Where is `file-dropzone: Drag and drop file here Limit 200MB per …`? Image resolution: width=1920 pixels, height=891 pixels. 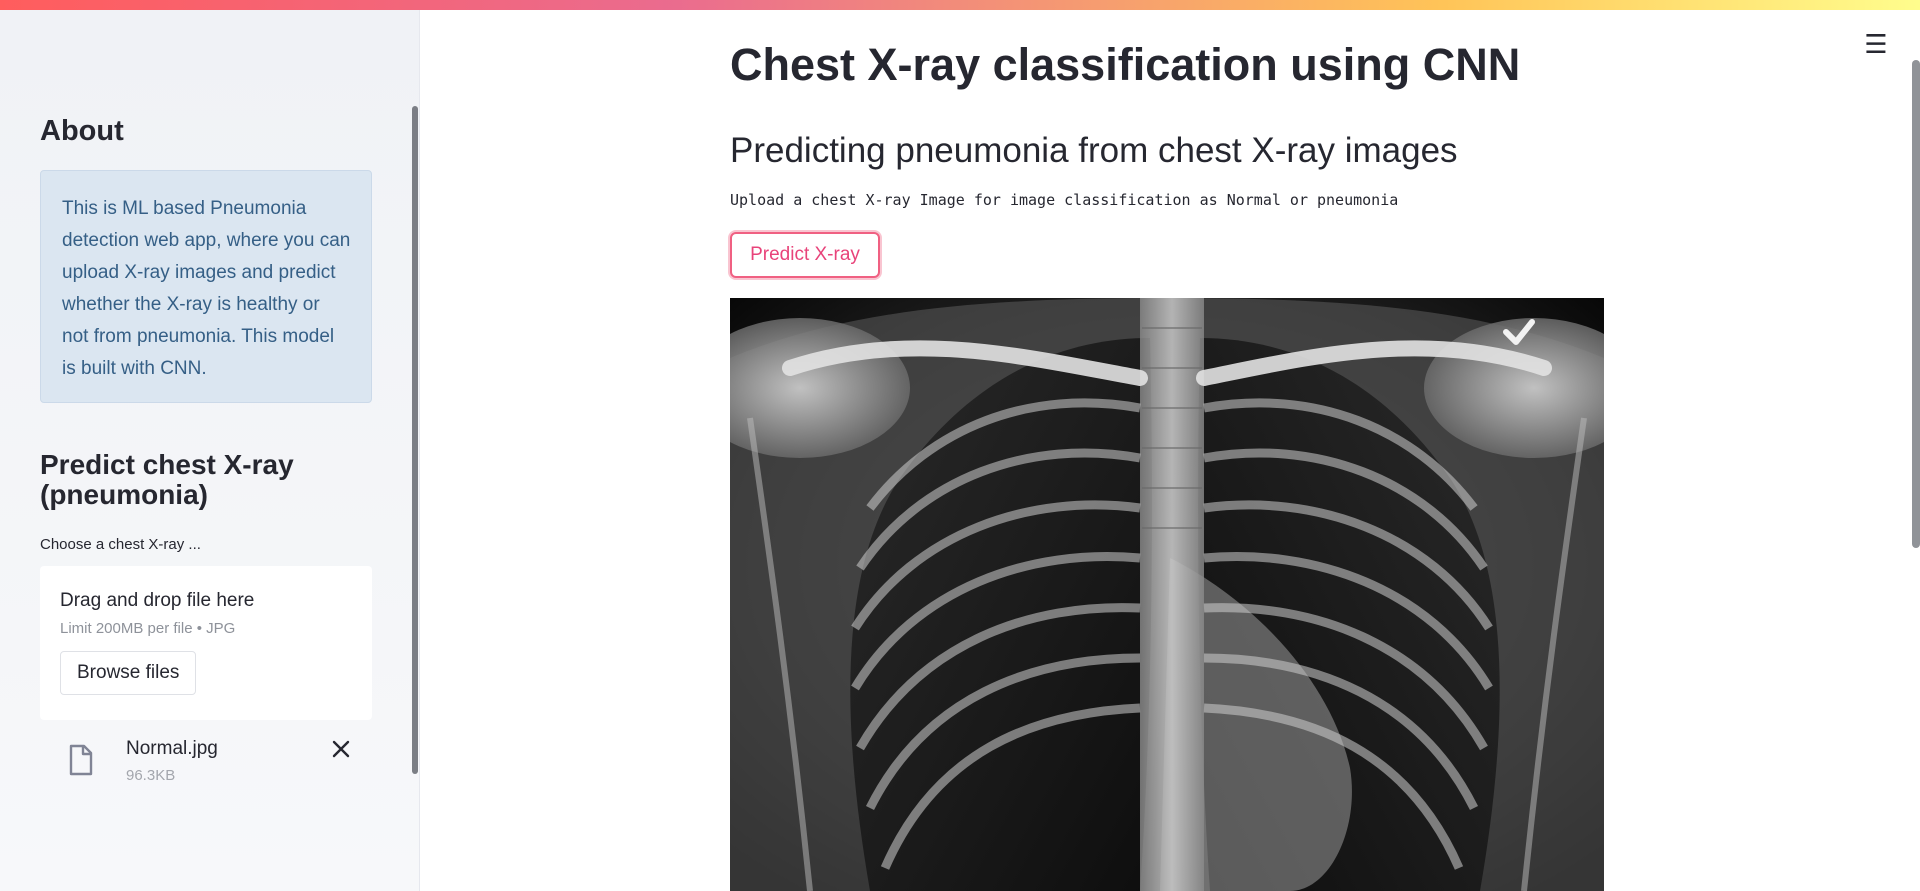
file-dropzone: Drag and drop file here Limit 200MB per … is located at coordinates (206, 643).